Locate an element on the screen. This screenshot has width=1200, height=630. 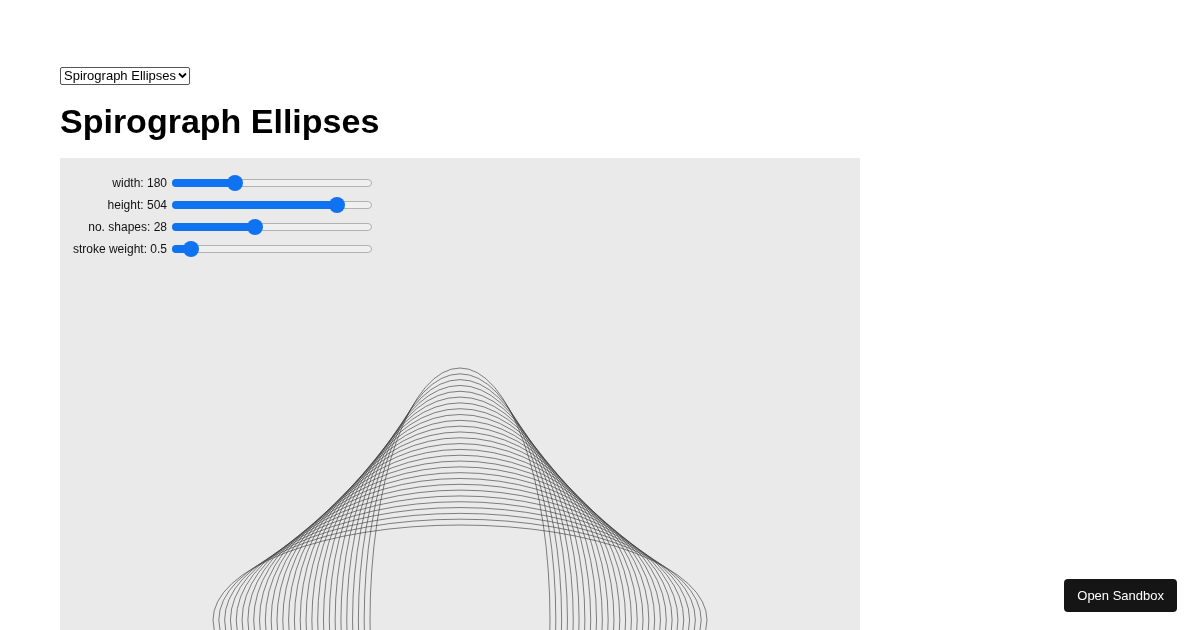
slider-label: no. shapes: 28 is located at coordinates (127, 226).